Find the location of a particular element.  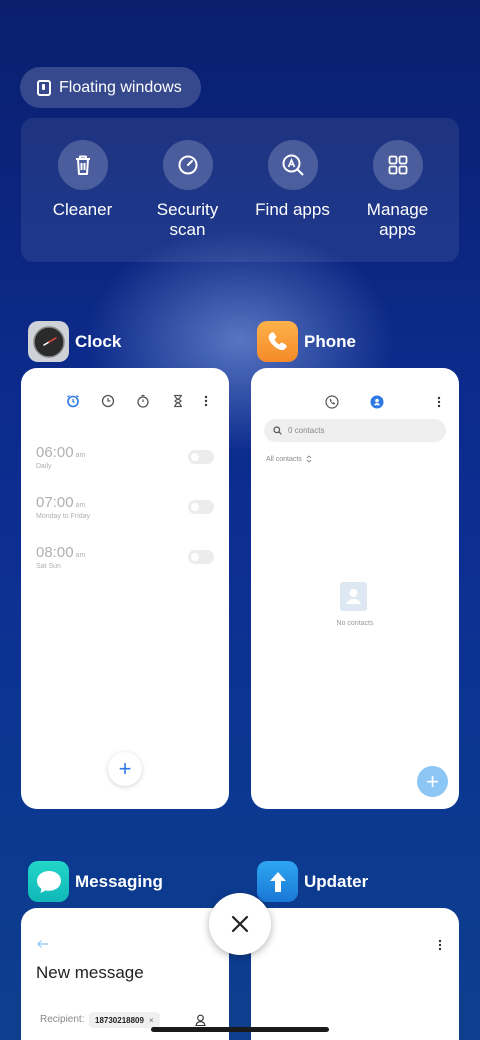

search-placeholder: 0 contacts is located at coordinates (306, 430).